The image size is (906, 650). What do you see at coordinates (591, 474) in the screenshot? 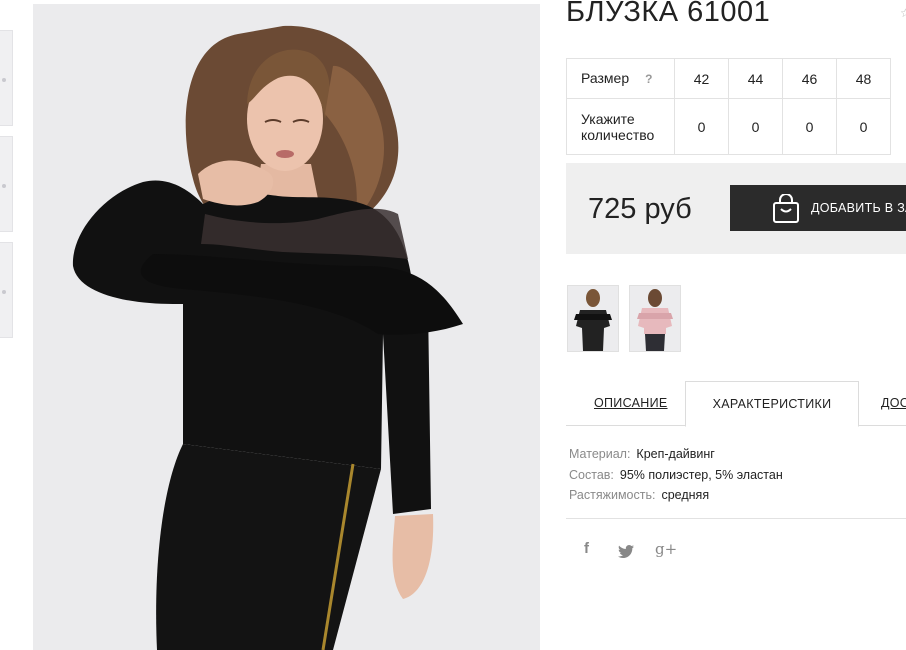
I see `spec-key: Состав:` at bounding box center [591, 474].